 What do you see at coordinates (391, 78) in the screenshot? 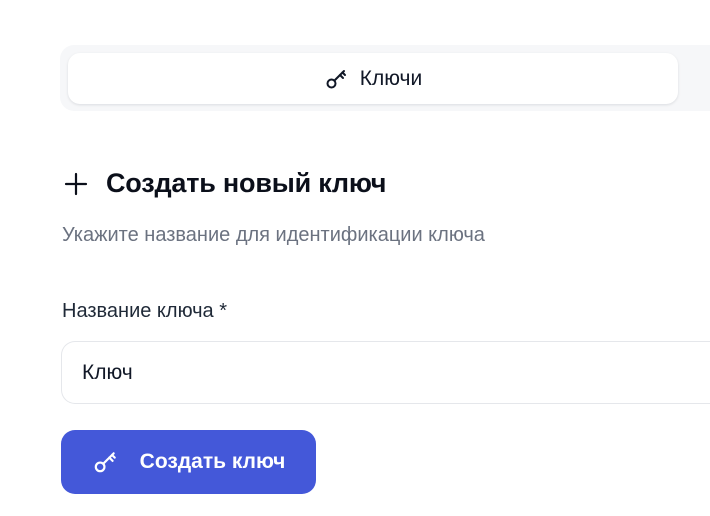
I see `tab-keys-label: Ключи` at bounding box center [391, 78].